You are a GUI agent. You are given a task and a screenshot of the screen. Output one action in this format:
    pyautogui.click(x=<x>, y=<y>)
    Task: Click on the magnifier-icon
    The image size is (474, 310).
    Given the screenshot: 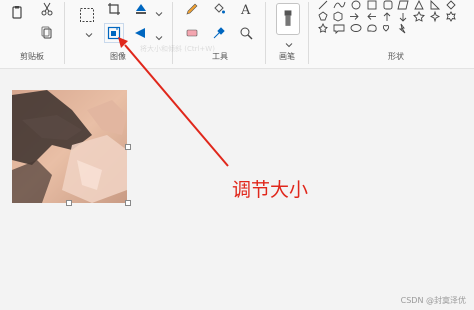 What is the action you would take?
    pyautogui.click(x=246, y=33)
    